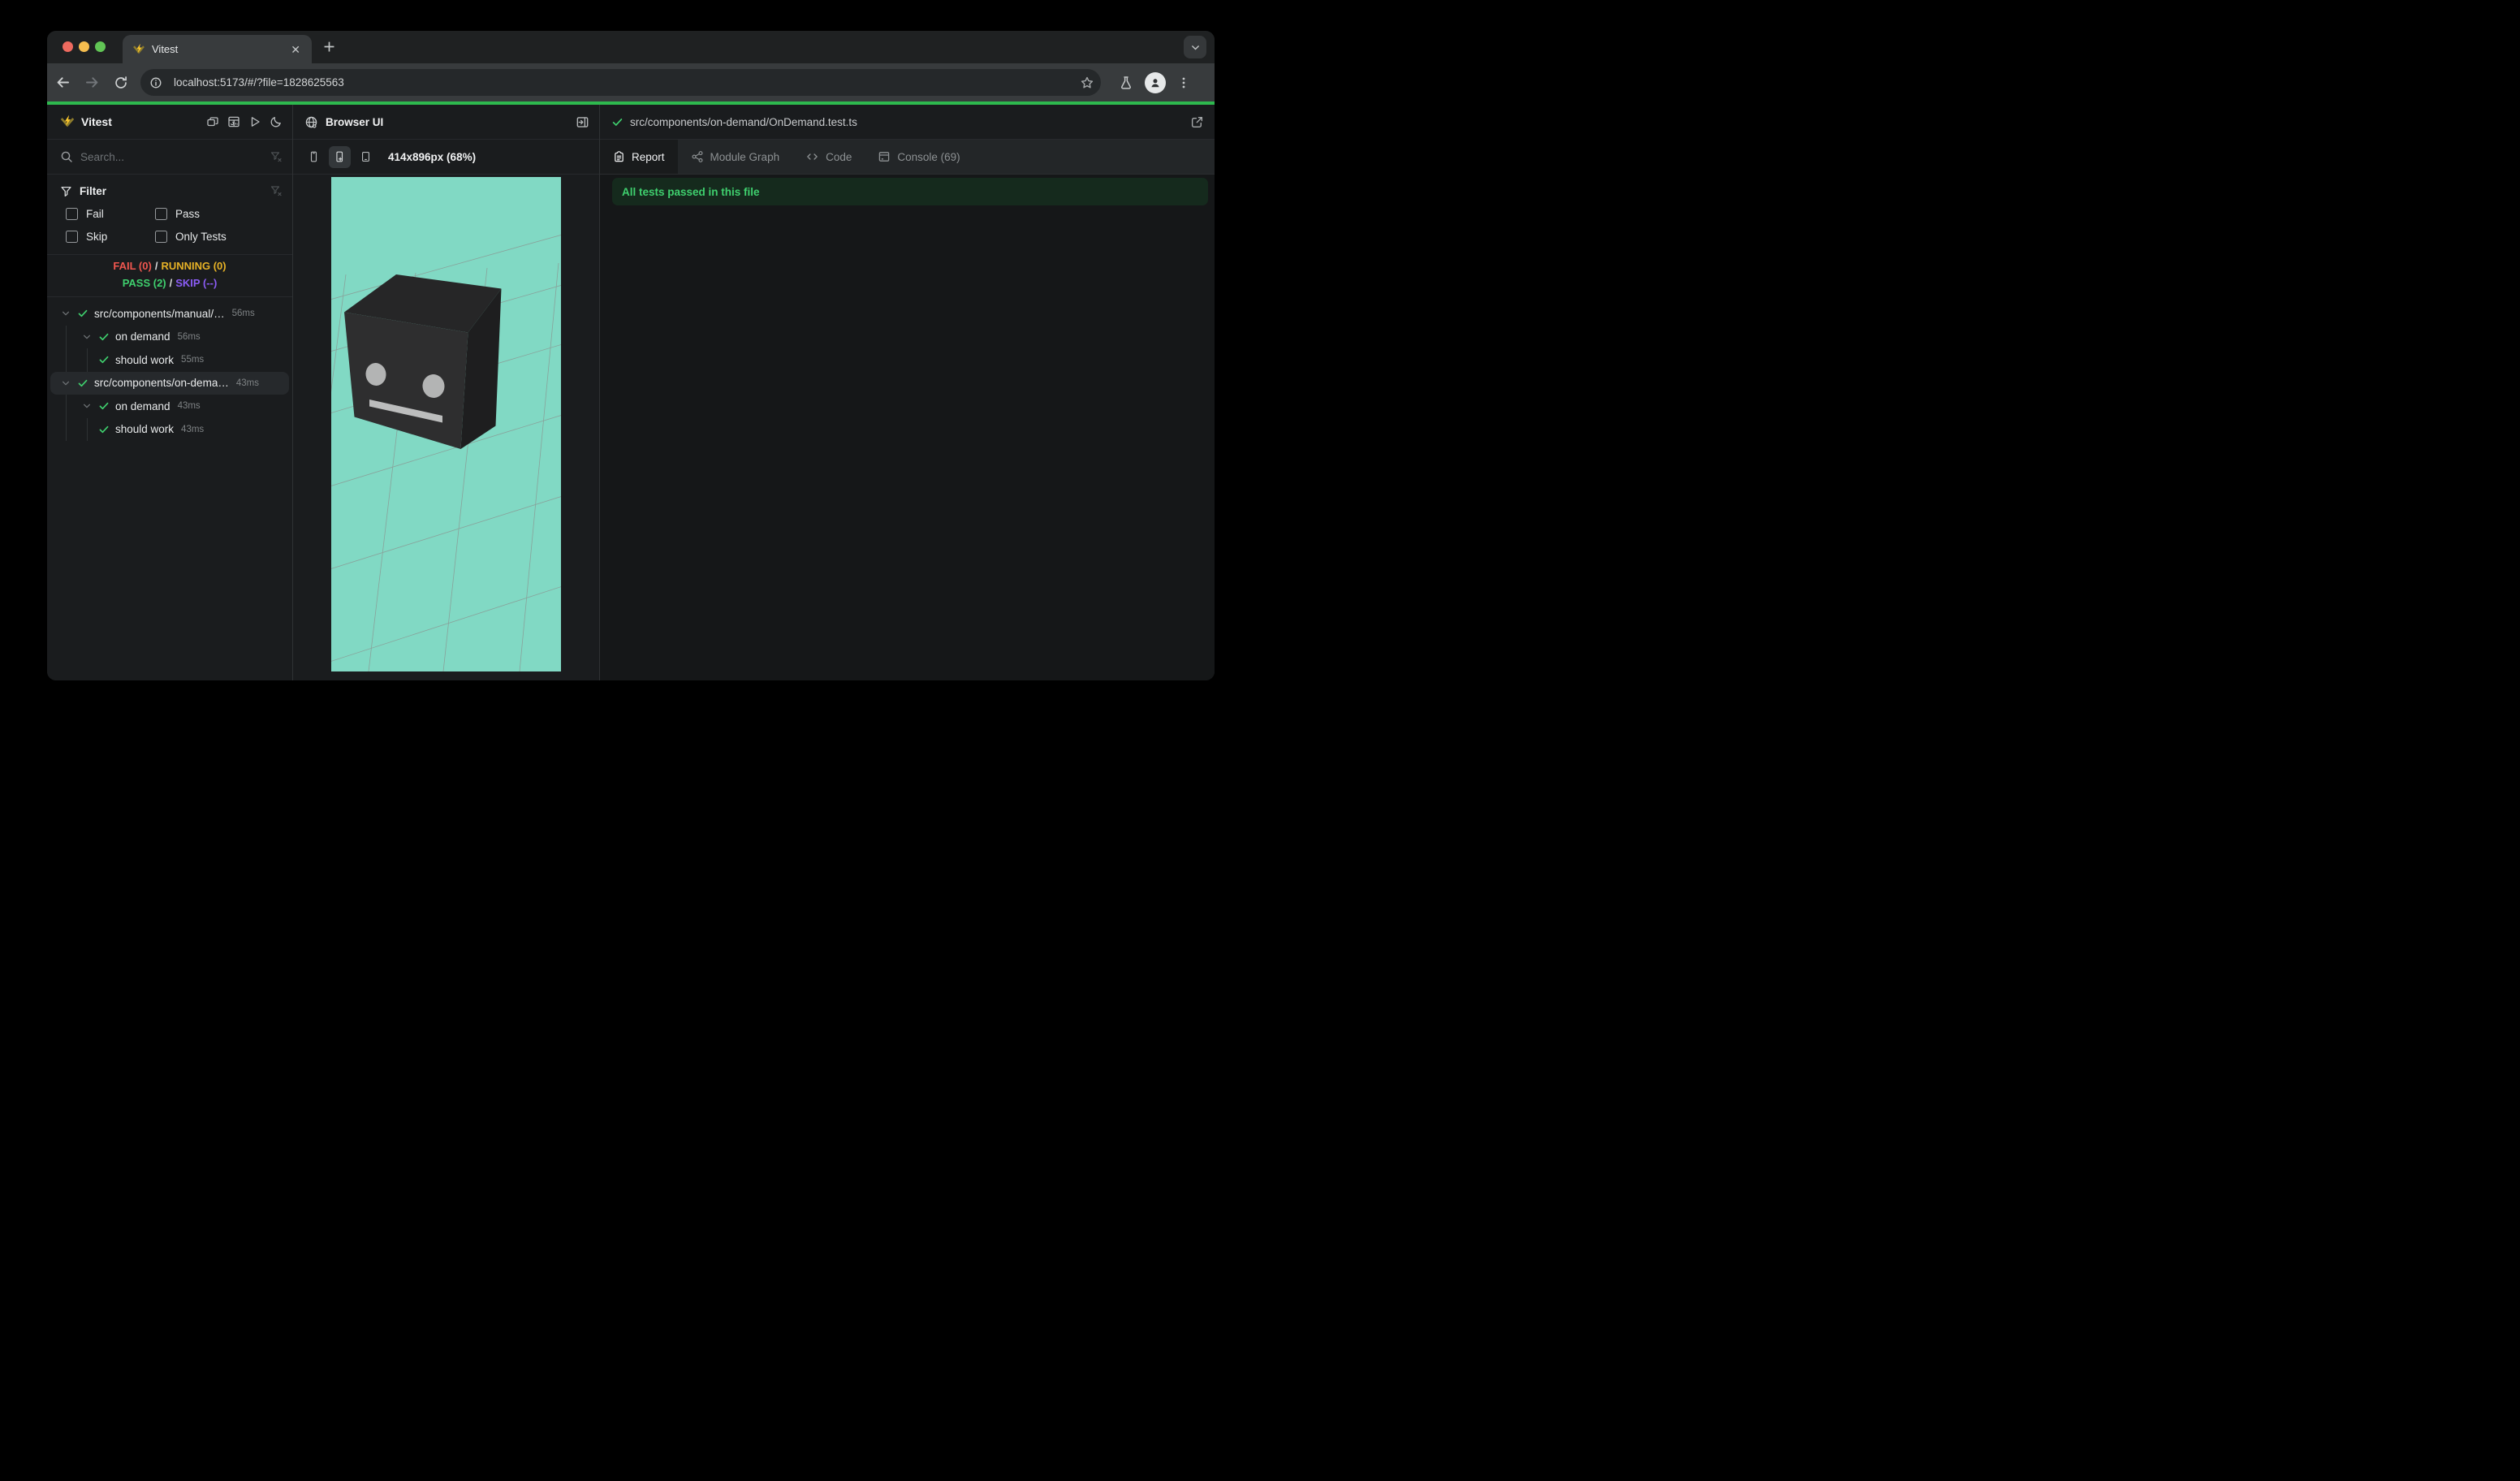 The height and width of the screenshot is (1481, 2520). Describe the element at coordinates (219, 237) in the screenshot. I see `filter-checkbox-only-tests: Only Tests` at that location.